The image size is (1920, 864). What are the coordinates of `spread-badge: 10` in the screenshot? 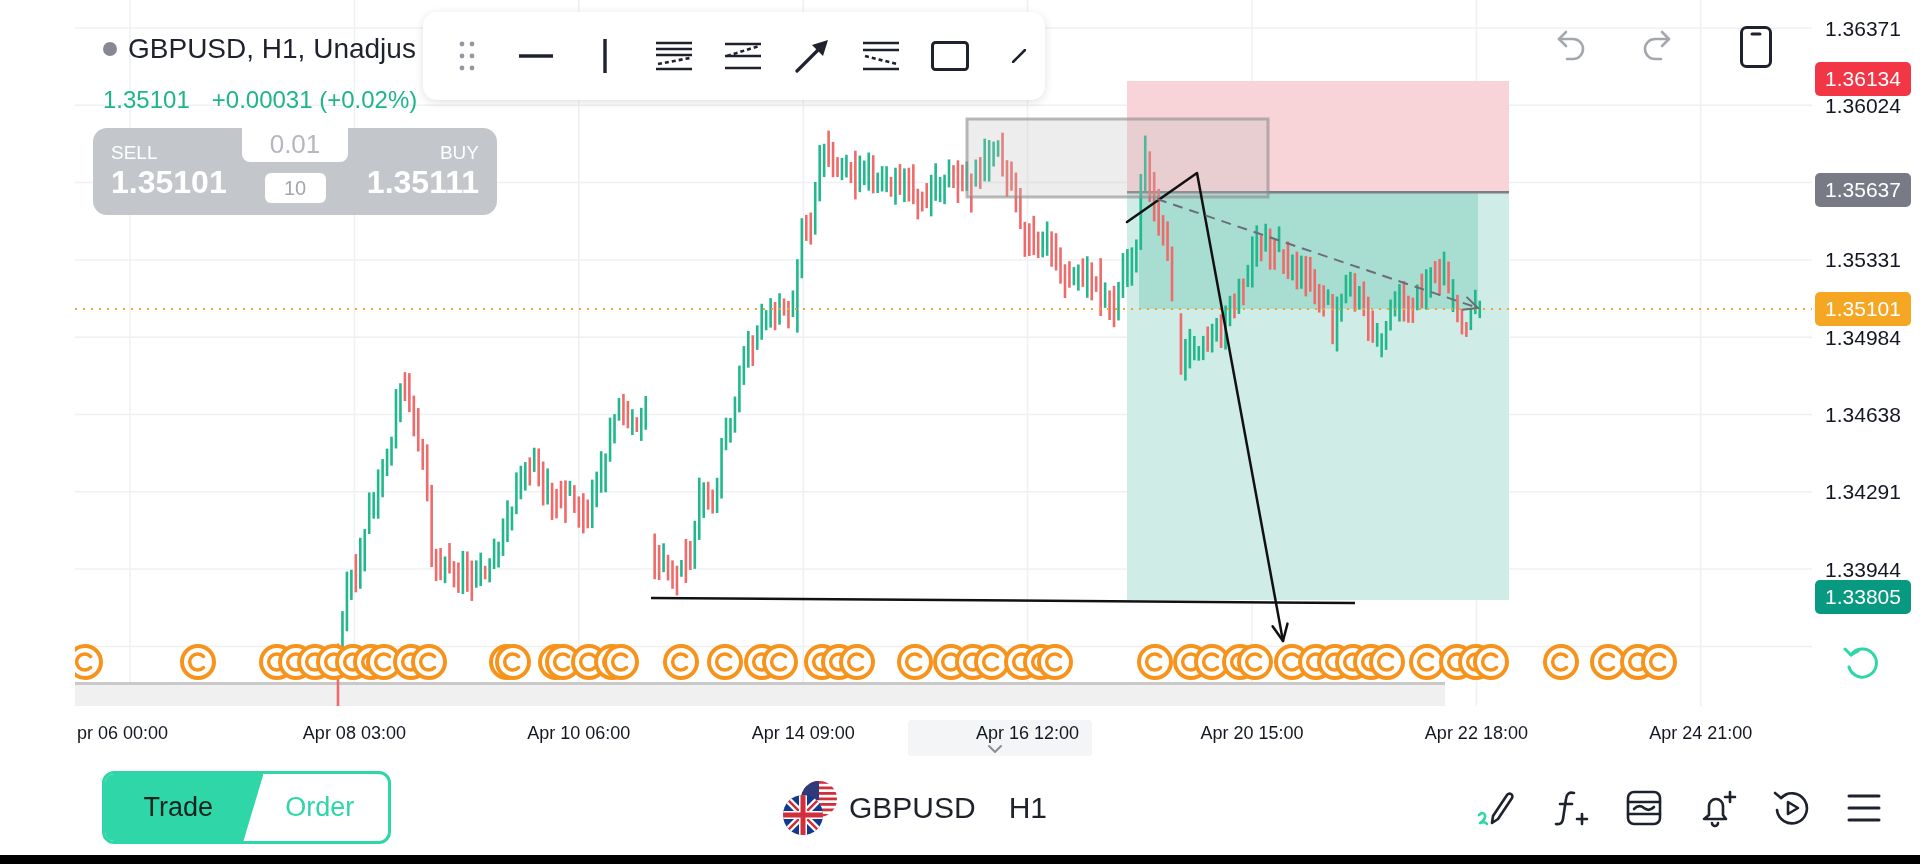 It's located at (295, 188).